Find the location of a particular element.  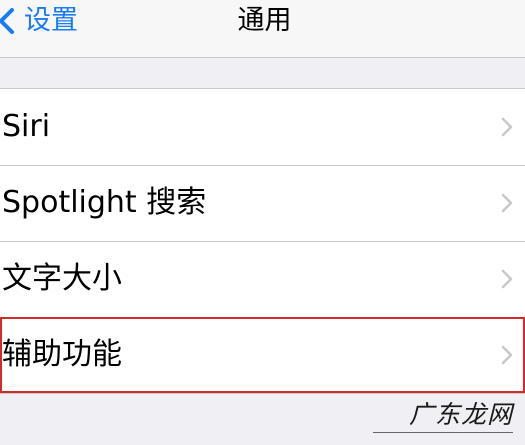

row-label: 文字大小 is located at coordinates (62, 278).